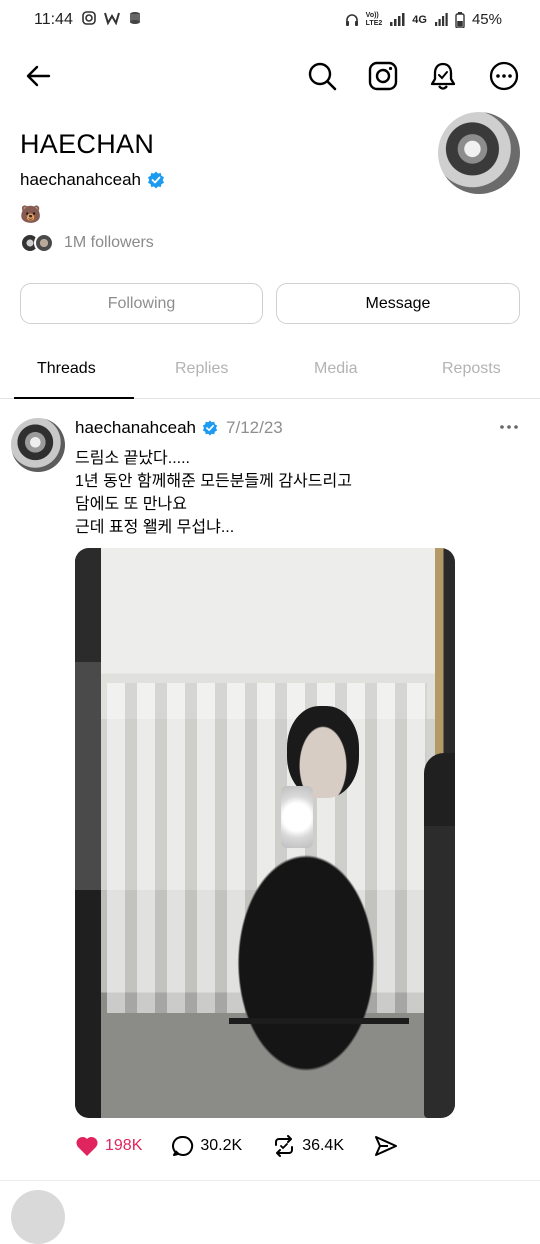 The width and height of the screenshot is (540, 1244). What do you see at coordinates (31, 214) in the screenshot?
I see `profile-bio: 🐻` at bounding box center [31, 214].